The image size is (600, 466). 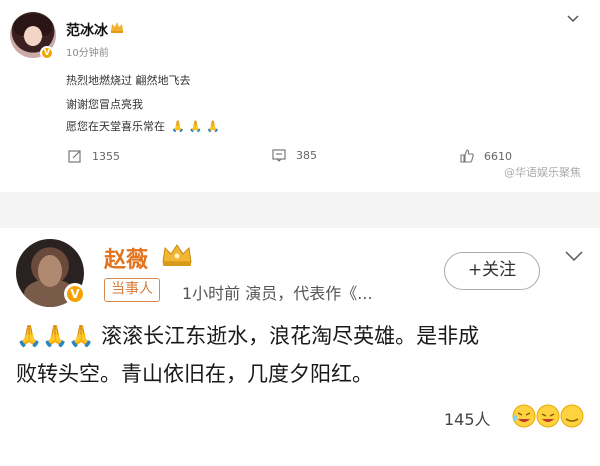 I want to click on comment-icon, so click(x=279, y=155).